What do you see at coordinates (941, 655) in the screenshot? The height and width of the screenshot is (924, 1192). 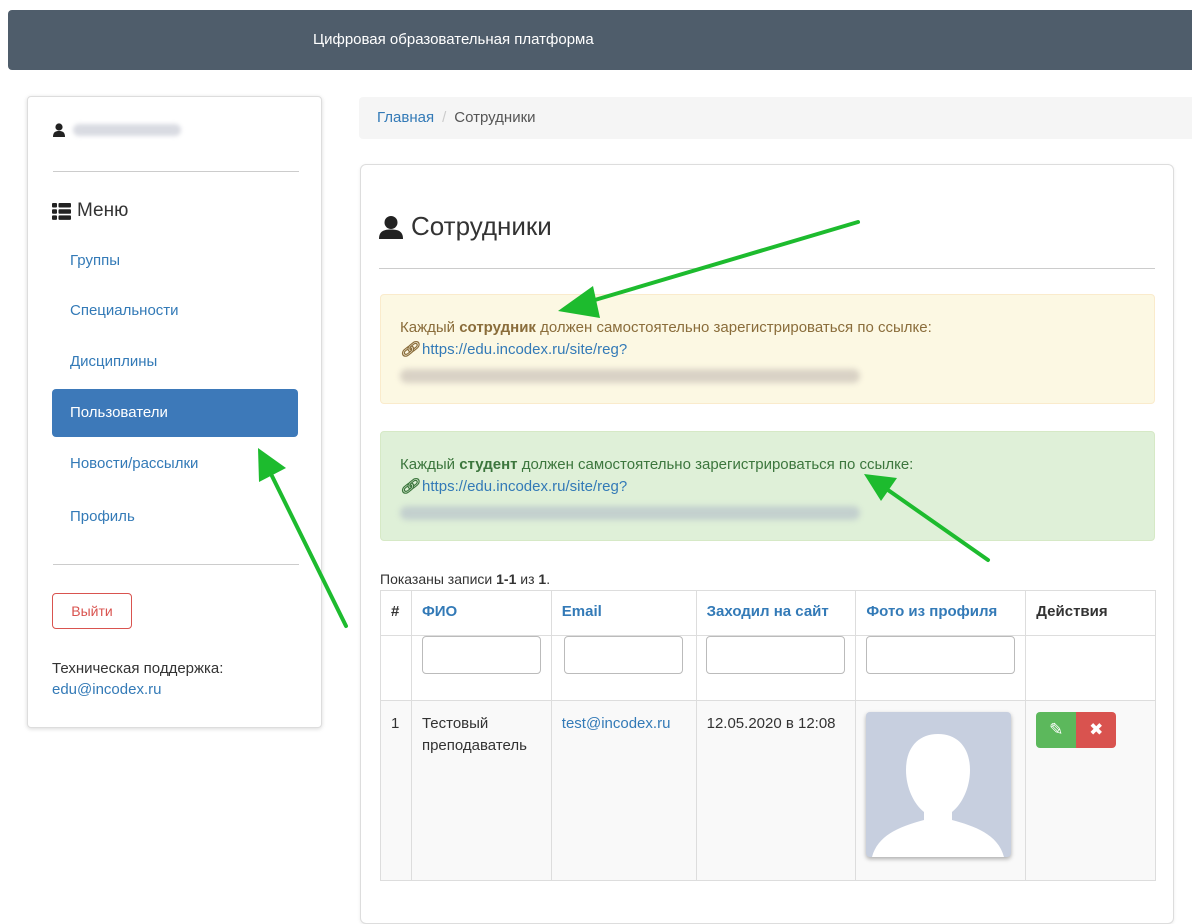 I see `filter-photo-input` at bounding box center [941, 655].